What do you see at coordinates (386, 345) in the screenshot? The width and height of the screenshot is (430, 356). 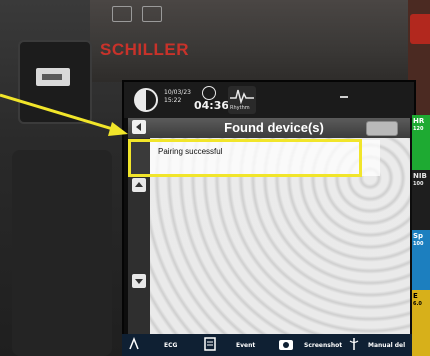 I see `manual-softkey: Manual del` at bounding box center [386, 345].